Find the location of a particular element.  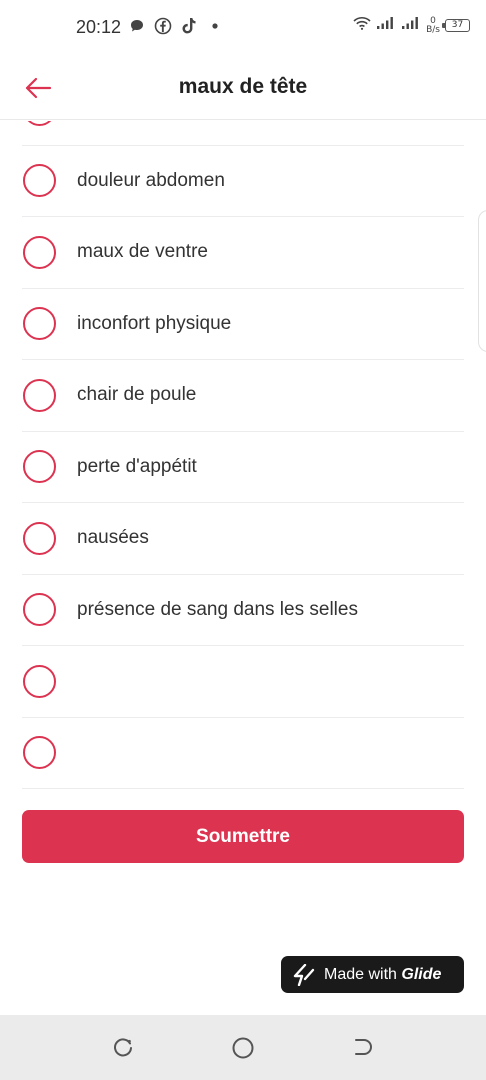

made-with-glide-badge: Made with Glide is located at coordinates (372, 974).